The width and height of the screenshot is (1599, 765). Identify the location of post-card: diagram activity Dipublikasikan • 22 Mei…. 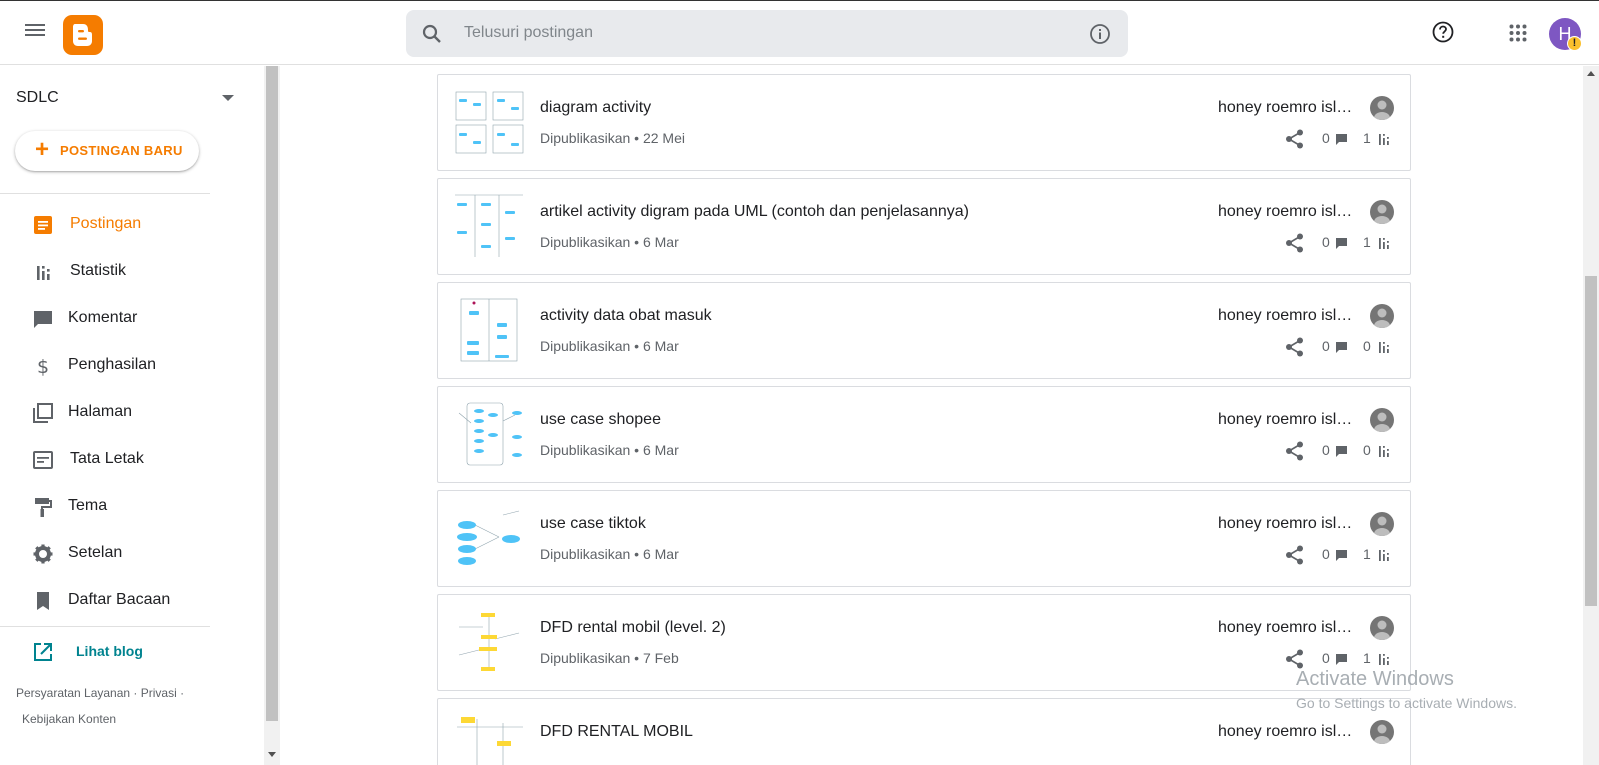
(924, 122).